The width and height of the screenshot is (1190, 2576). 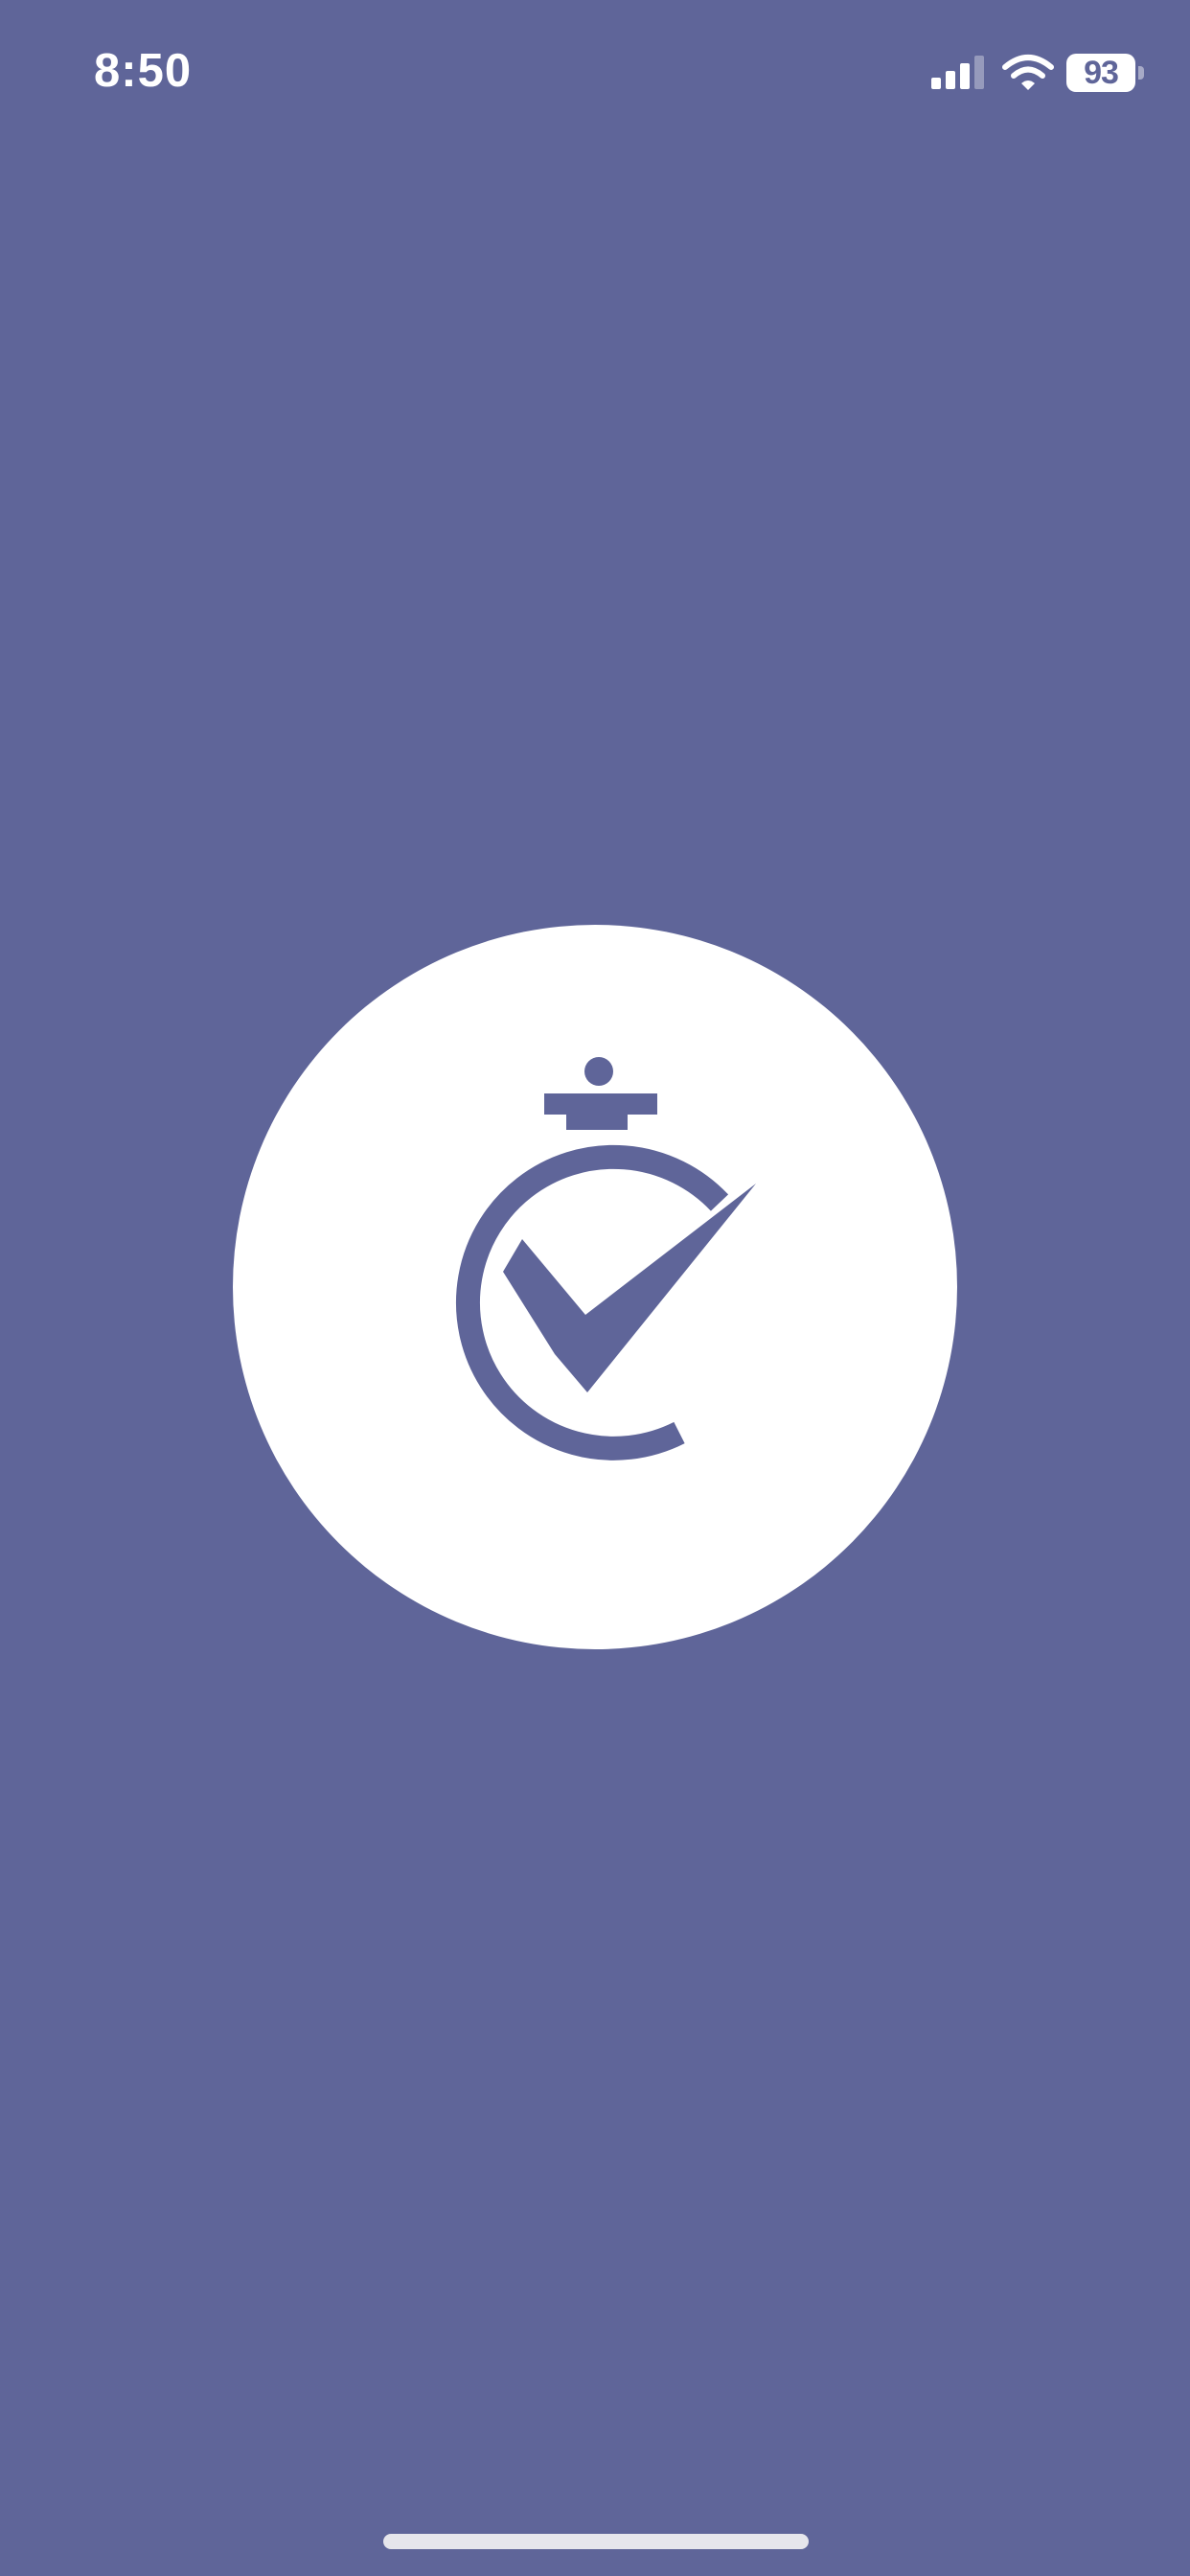 I want to click on status-bar: 8:50 93, so click(x=595, y=72).